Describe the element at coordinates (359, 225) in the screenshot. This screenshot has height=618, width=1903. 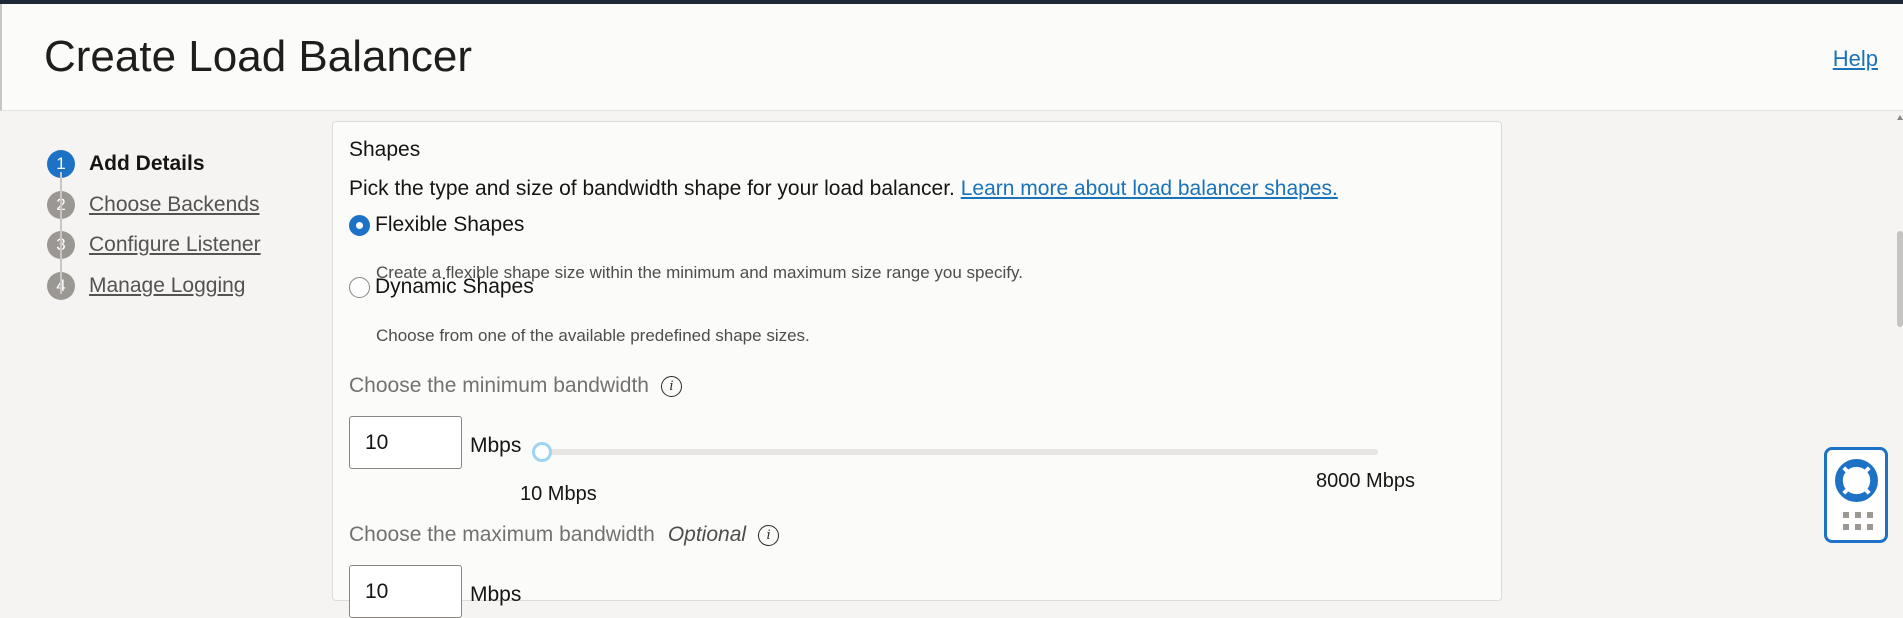
I see `radio-button-checked` at that location.